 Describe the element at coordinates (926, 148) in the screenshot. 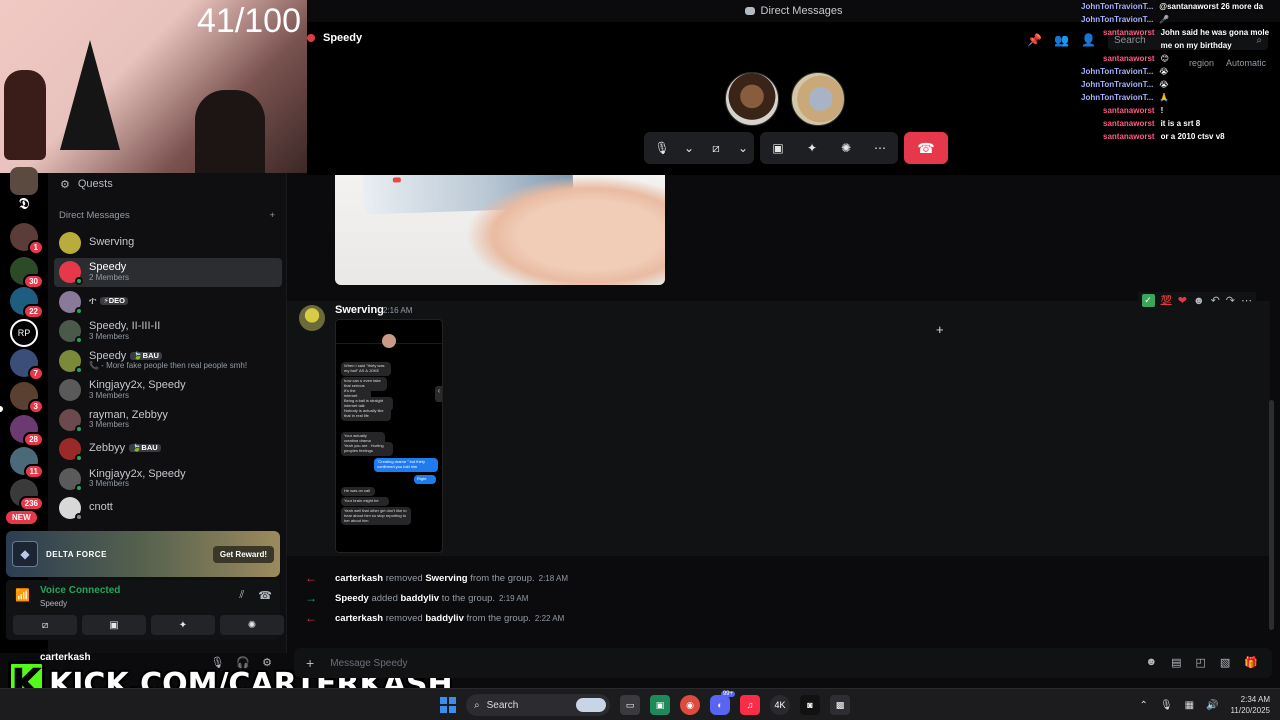

I see `disconnect-button: ☎` at that location.